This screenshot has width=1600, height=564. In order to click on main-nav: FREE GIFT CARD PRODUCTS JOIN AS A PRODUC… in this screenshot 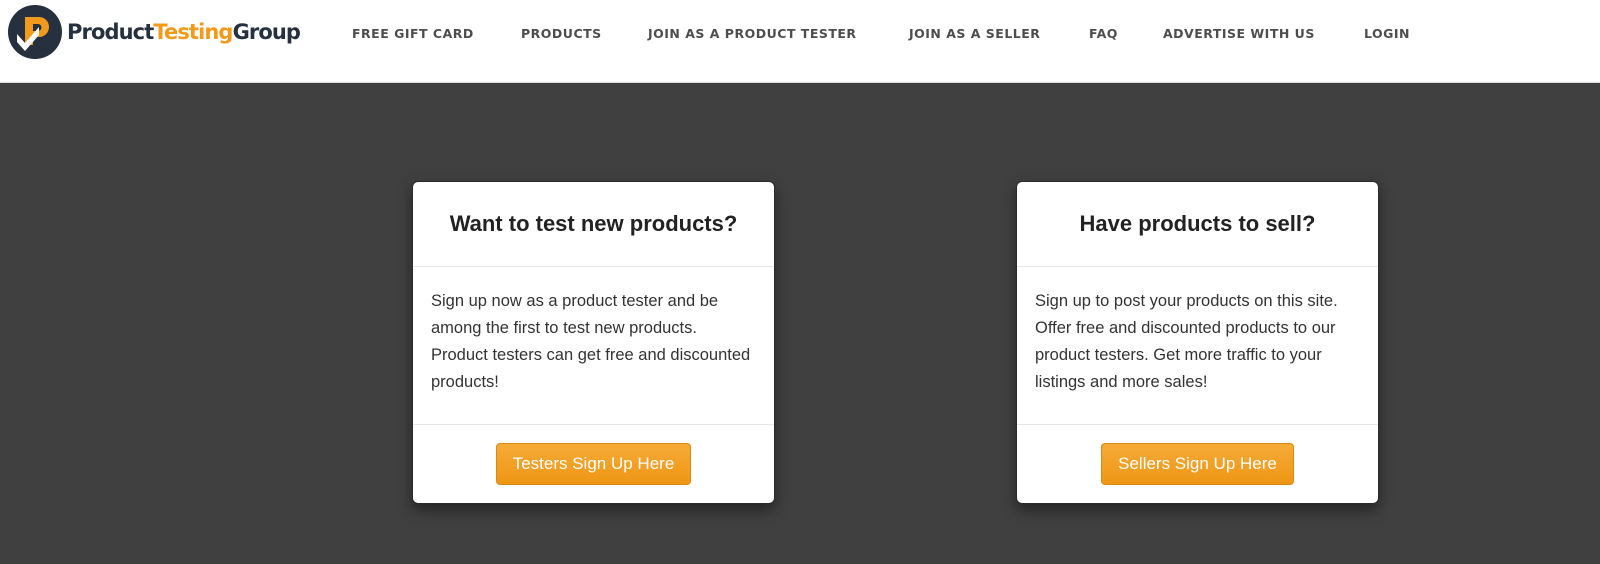, I will do `click(800, 34)`.